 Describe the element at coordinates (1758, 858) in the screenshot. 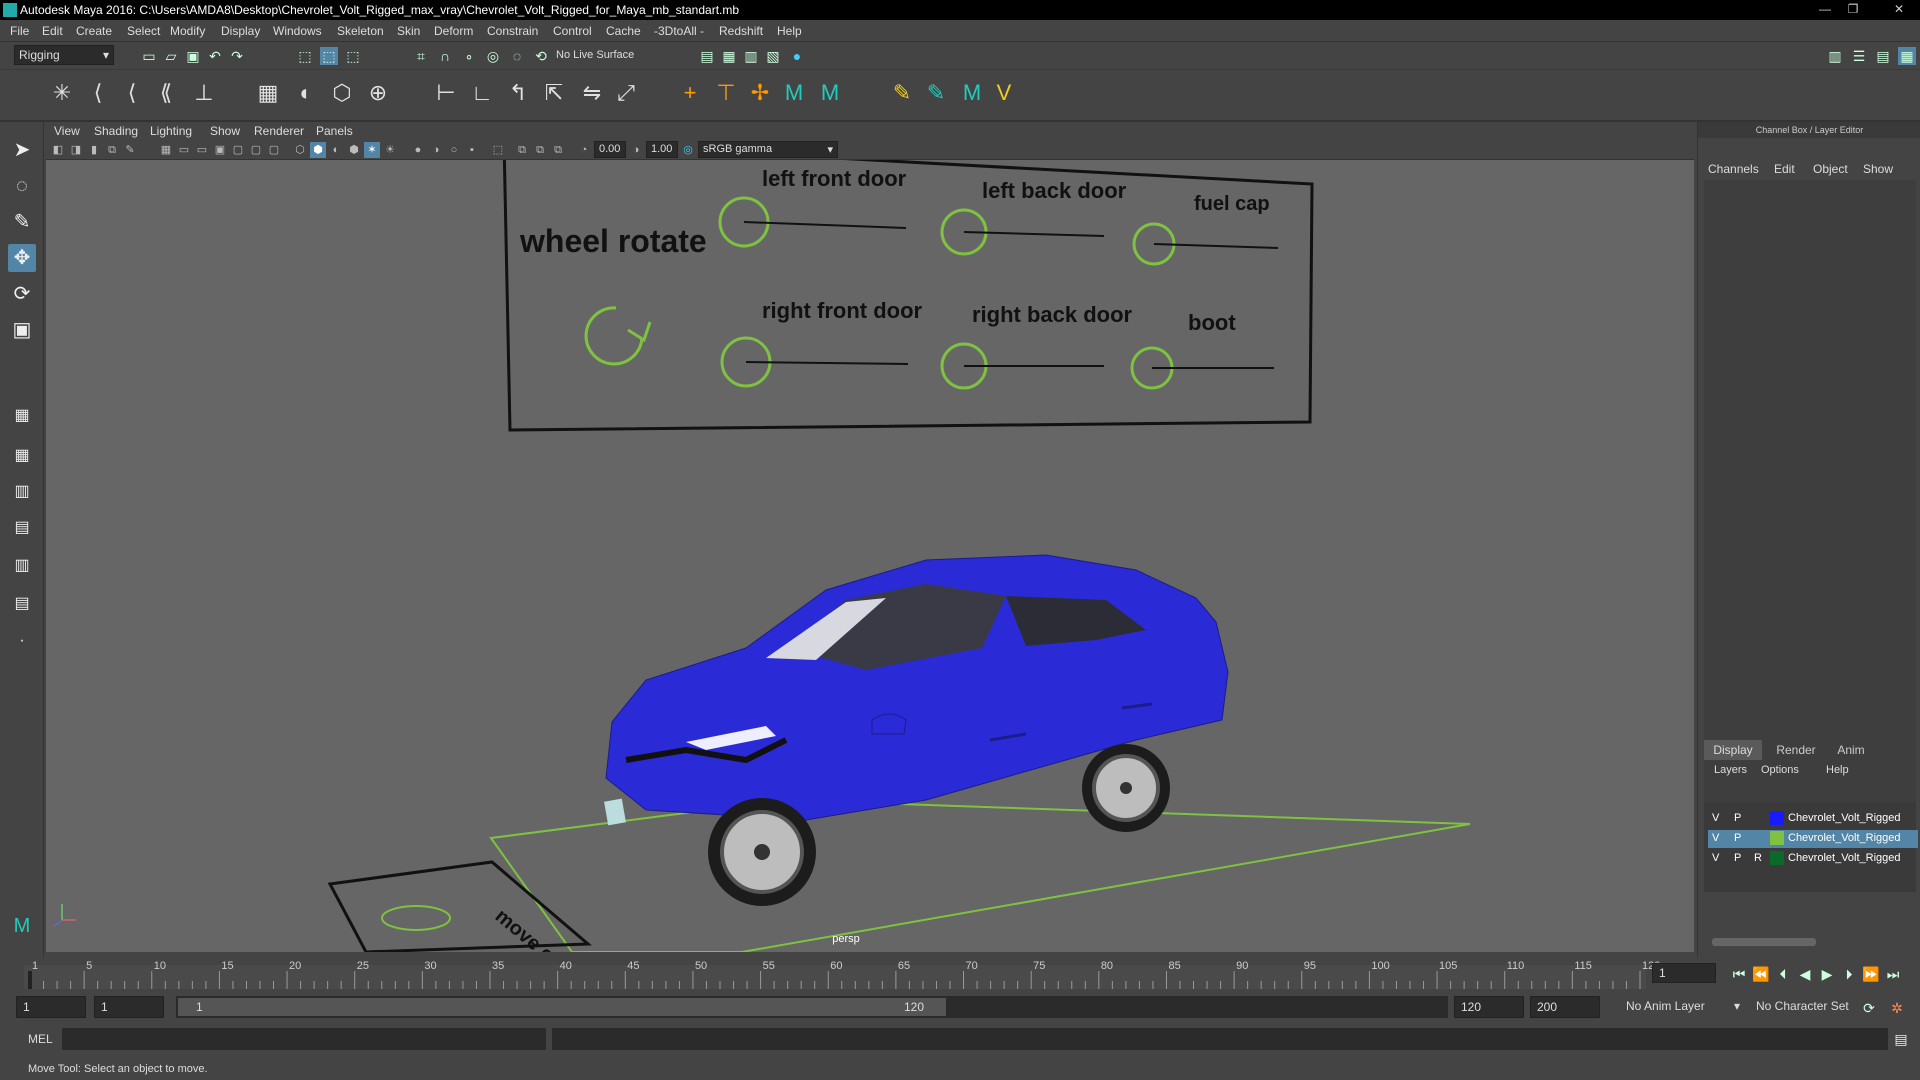

I see `layer-reference-toggle: R` at that location.